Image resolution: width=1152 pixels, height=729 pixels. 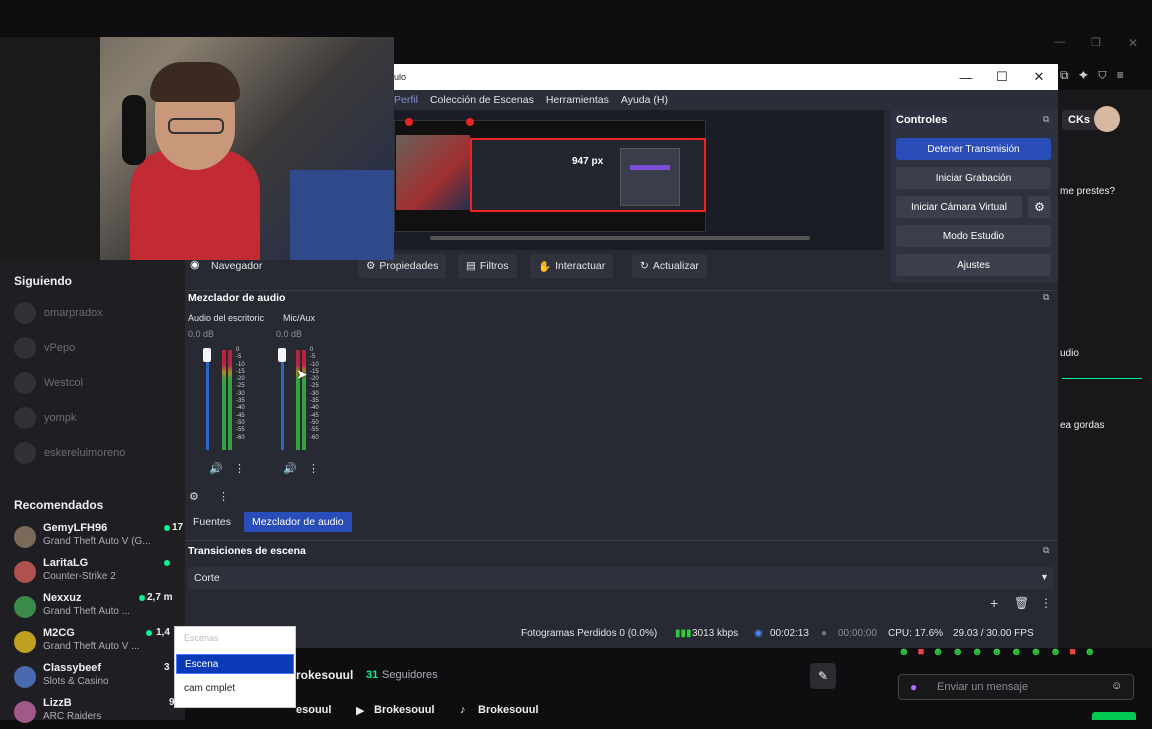 What do you see at coordinates (342, 215) in the screenshot?
I see `webcam-background-object` at bounding box center [342, 215].